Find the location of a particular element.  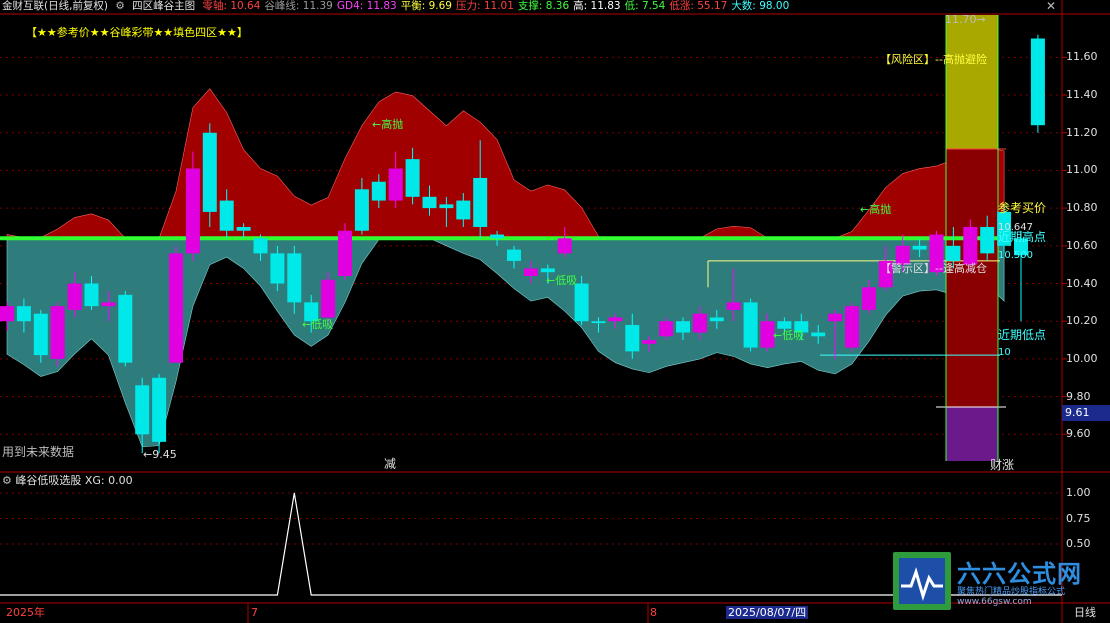

indicator-value: 低: 7.54 is located at coordinates (645, 6).